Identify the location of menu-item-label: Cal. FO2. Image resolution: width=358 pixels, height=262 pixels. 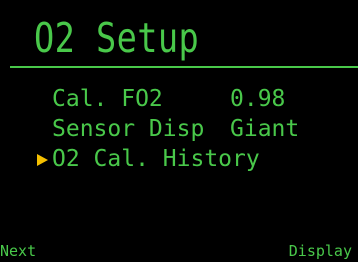
(107, 99).